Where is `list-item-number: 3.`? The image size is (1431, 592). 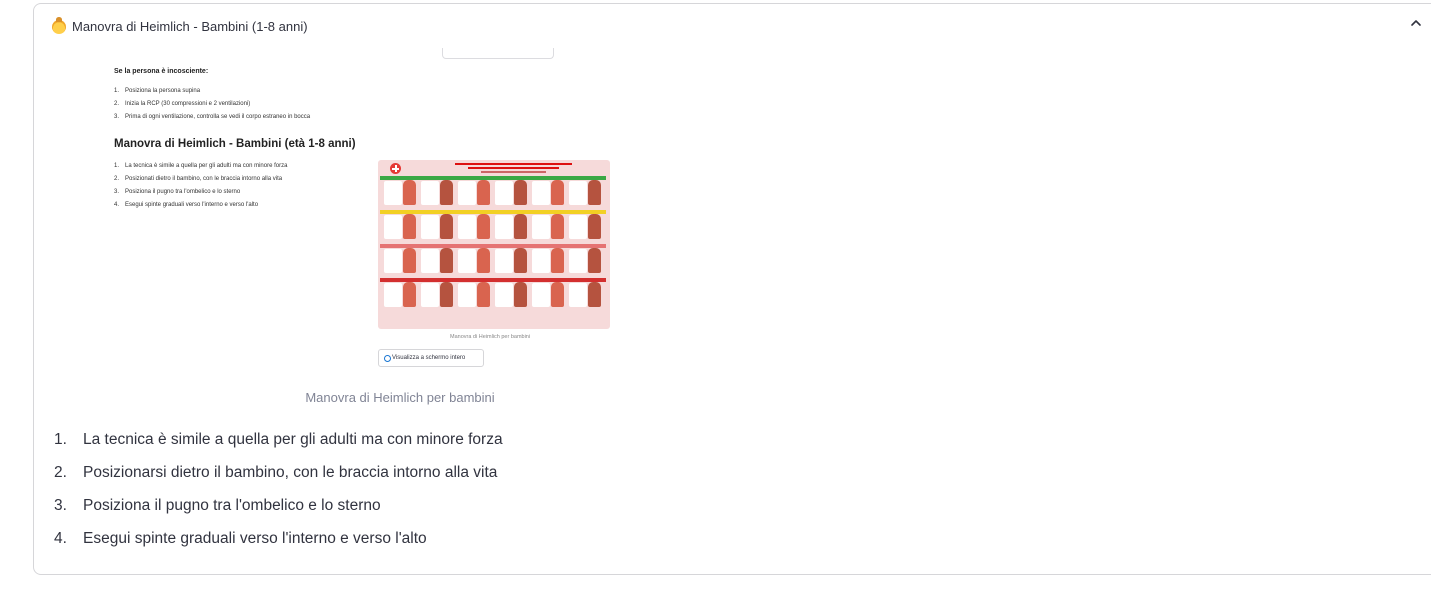 list-item-number: 3. is located at coordinates (60, 505).